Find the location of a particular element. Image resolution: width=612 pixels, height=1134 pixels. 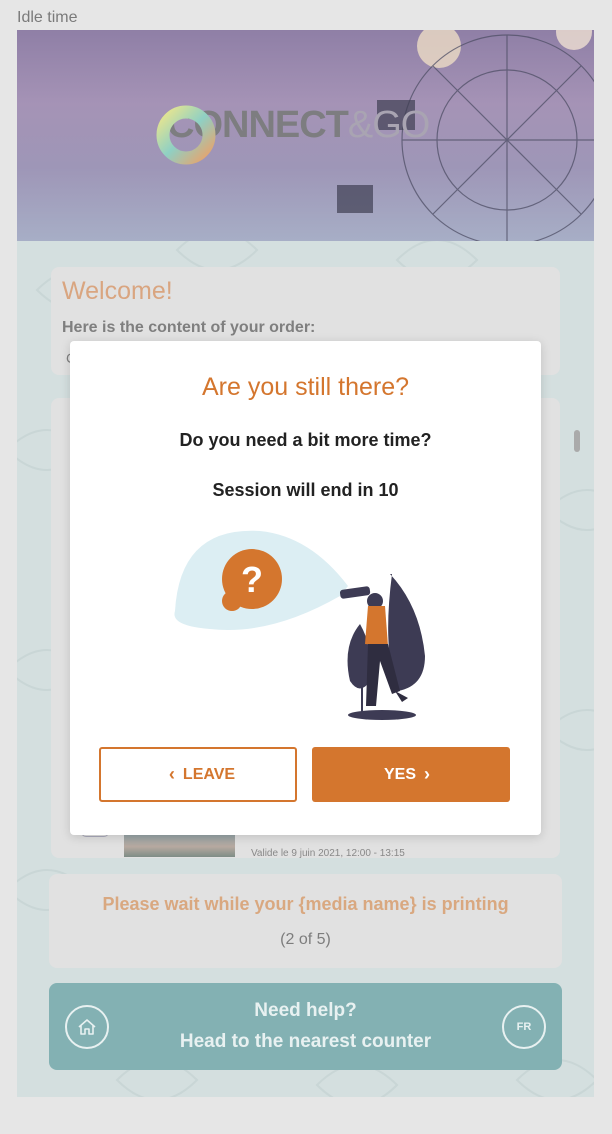

help-title: Need help? is located at coordinates (305, 1010).